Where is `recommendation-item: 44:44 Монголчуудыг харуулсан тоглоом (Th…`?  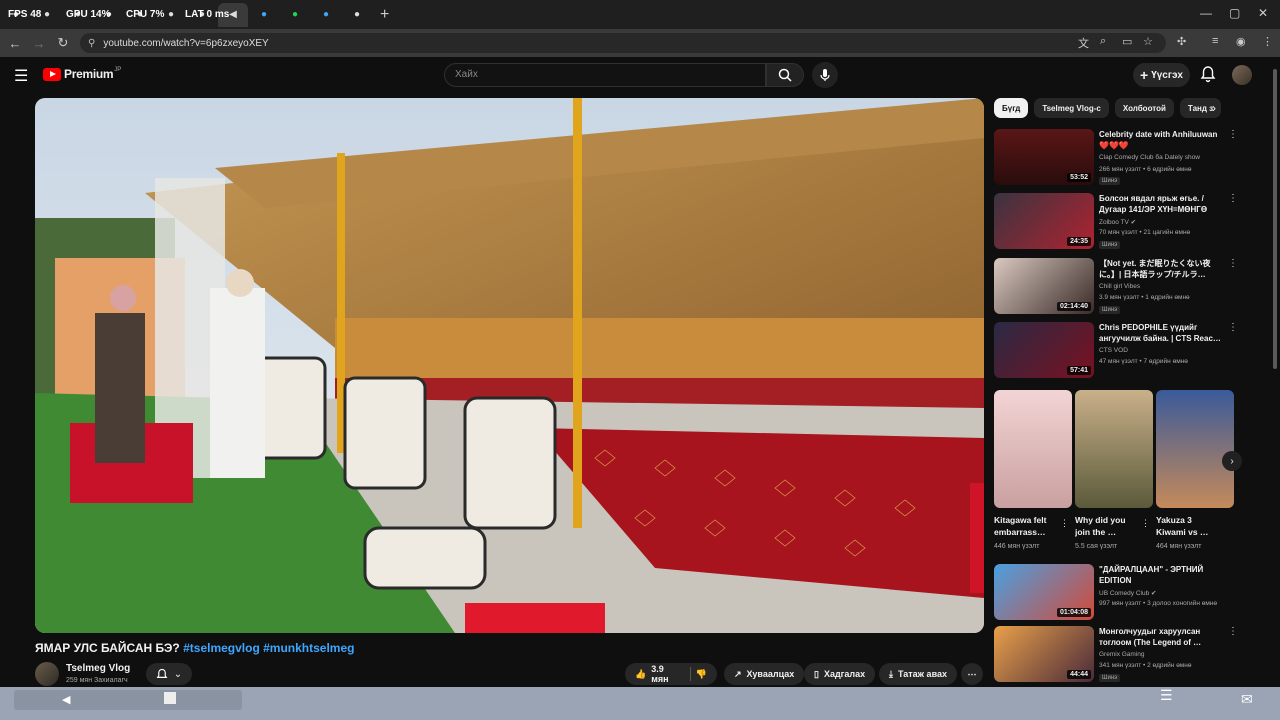
recommendation-item: 44:44 Монголчуудыг харуулсан тоглоом (Th… is located at coordinates (1116, 655).